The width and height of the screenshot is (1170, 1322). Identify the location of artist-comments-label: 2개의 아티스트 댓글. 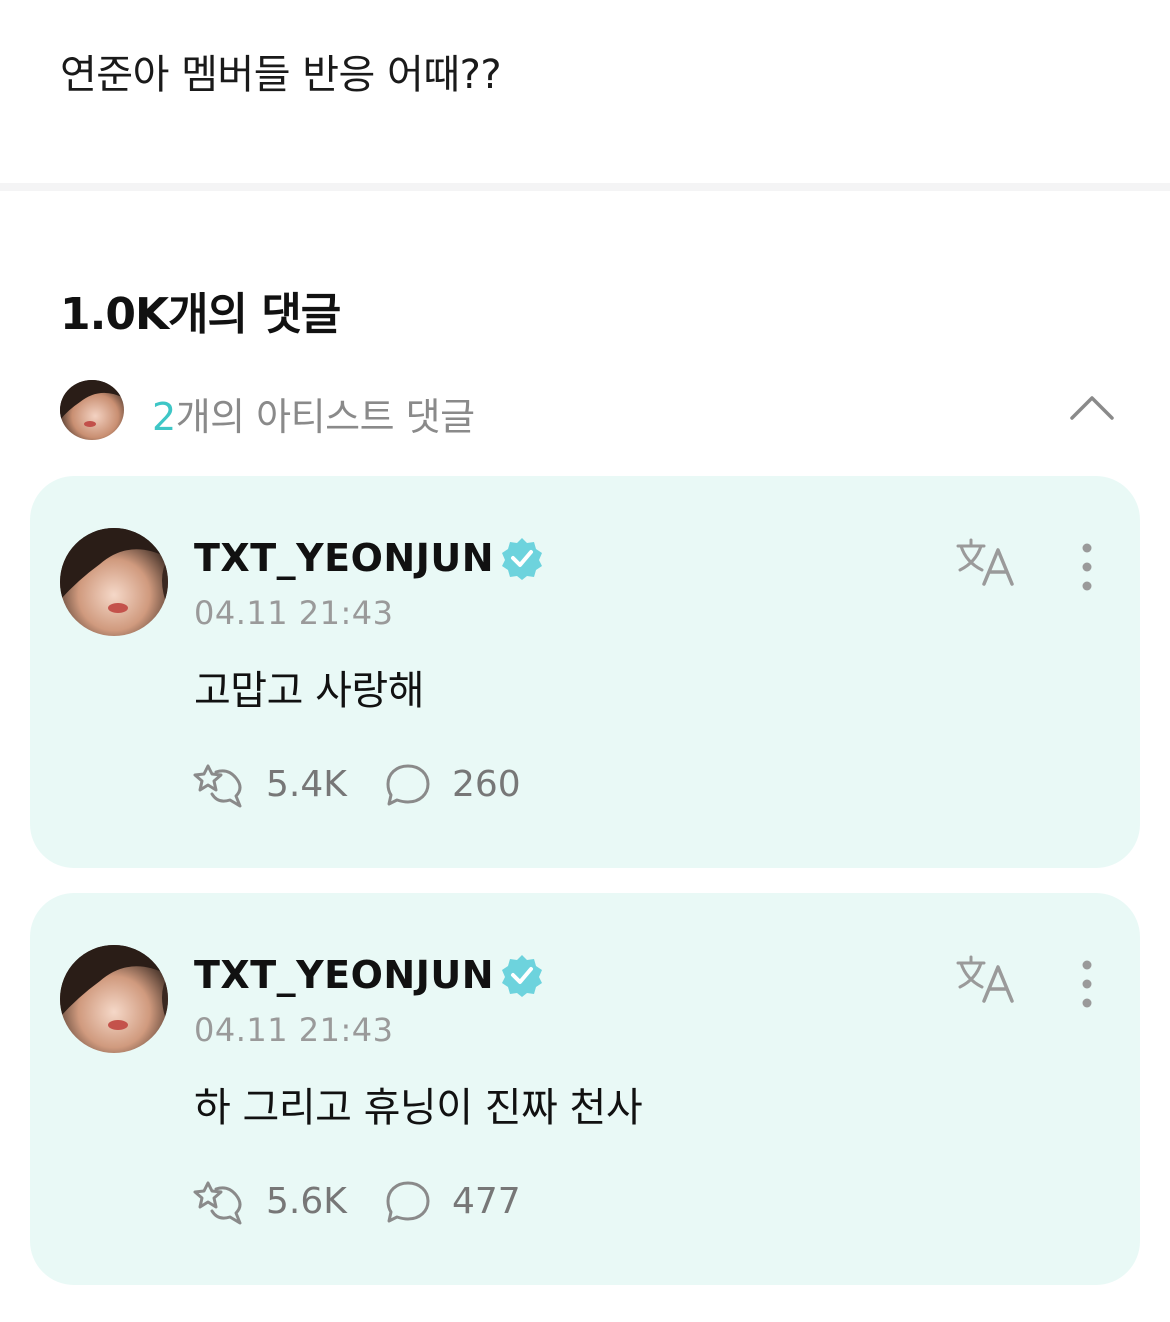
(313, 413).